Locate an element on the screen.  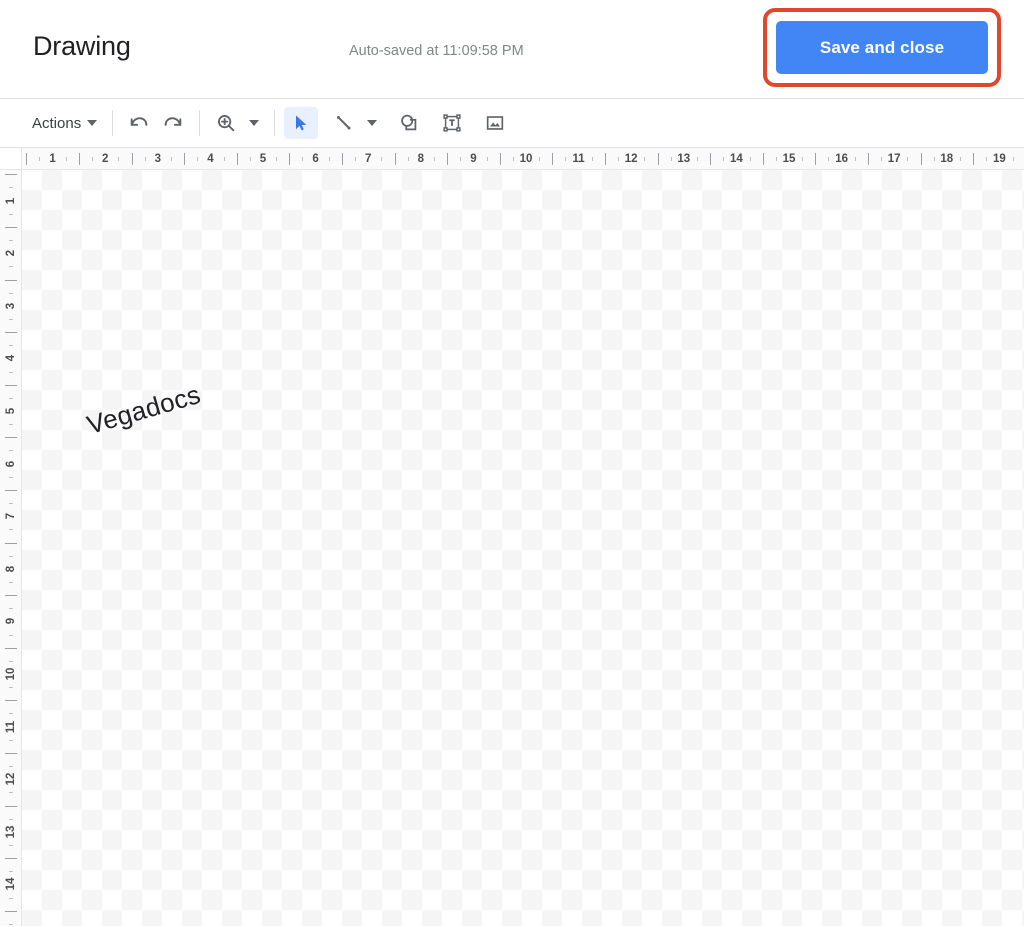
ruler-h-label: 15 is located at coordinates (789, 159).